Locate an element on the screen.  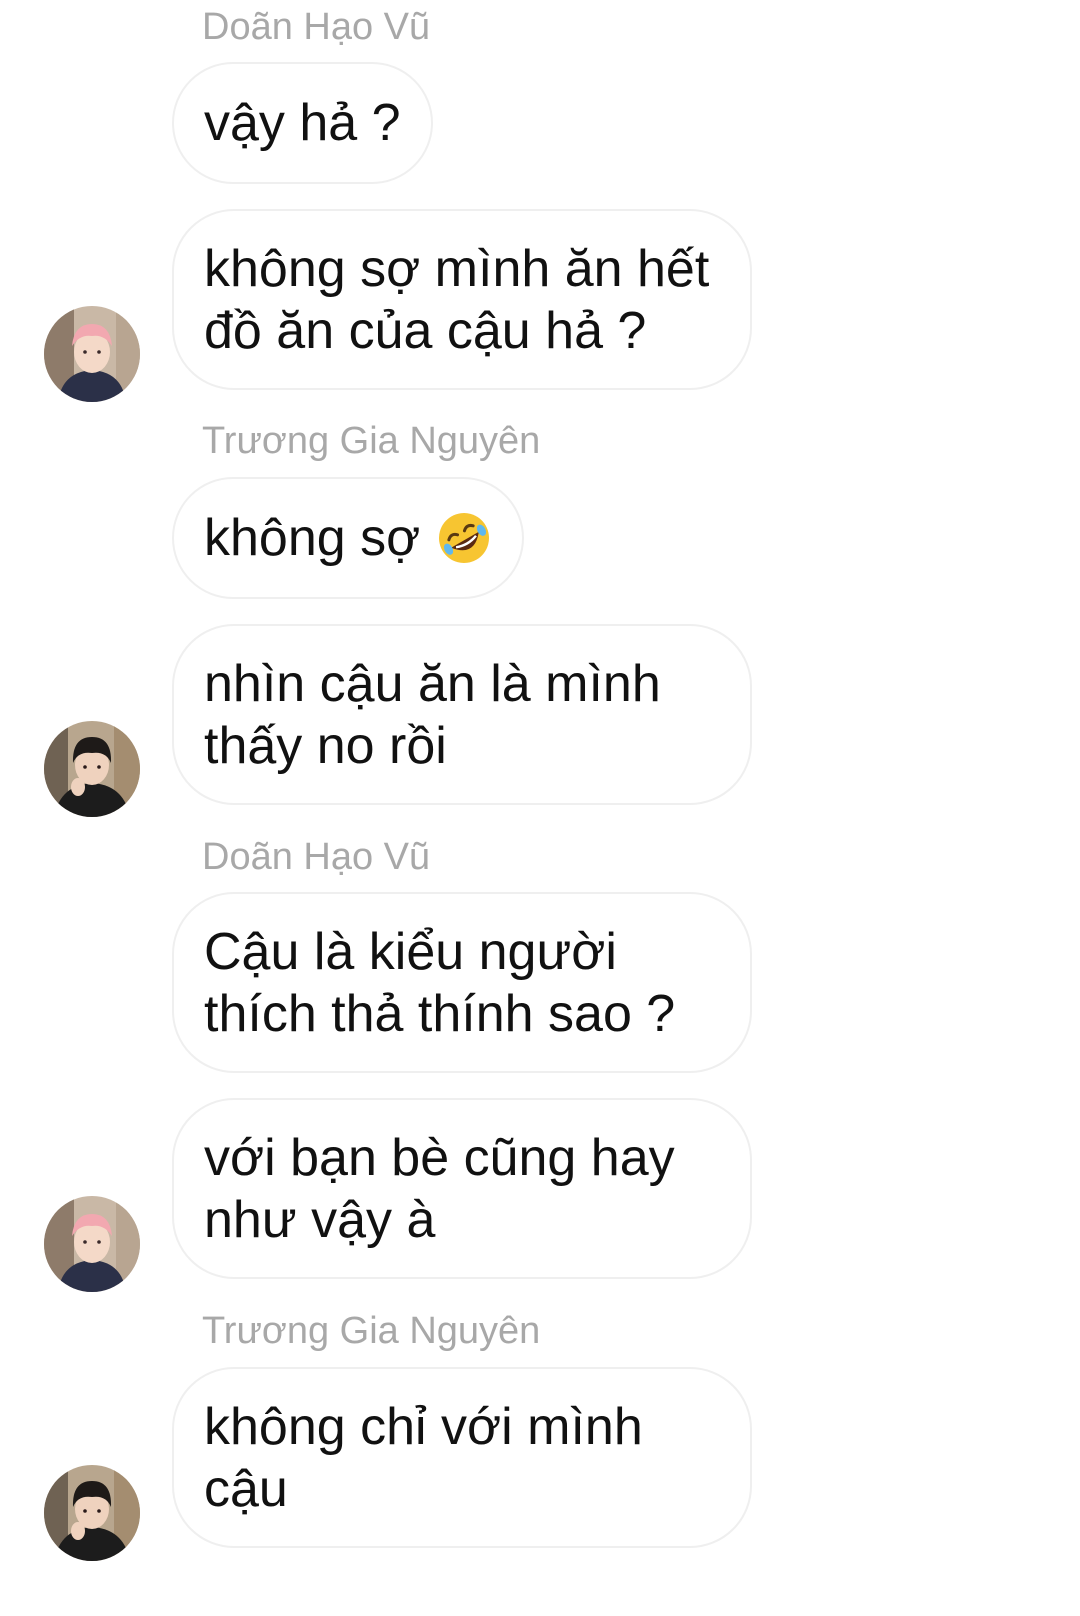
message-text: không sợ is located at coordinates (312, 538).